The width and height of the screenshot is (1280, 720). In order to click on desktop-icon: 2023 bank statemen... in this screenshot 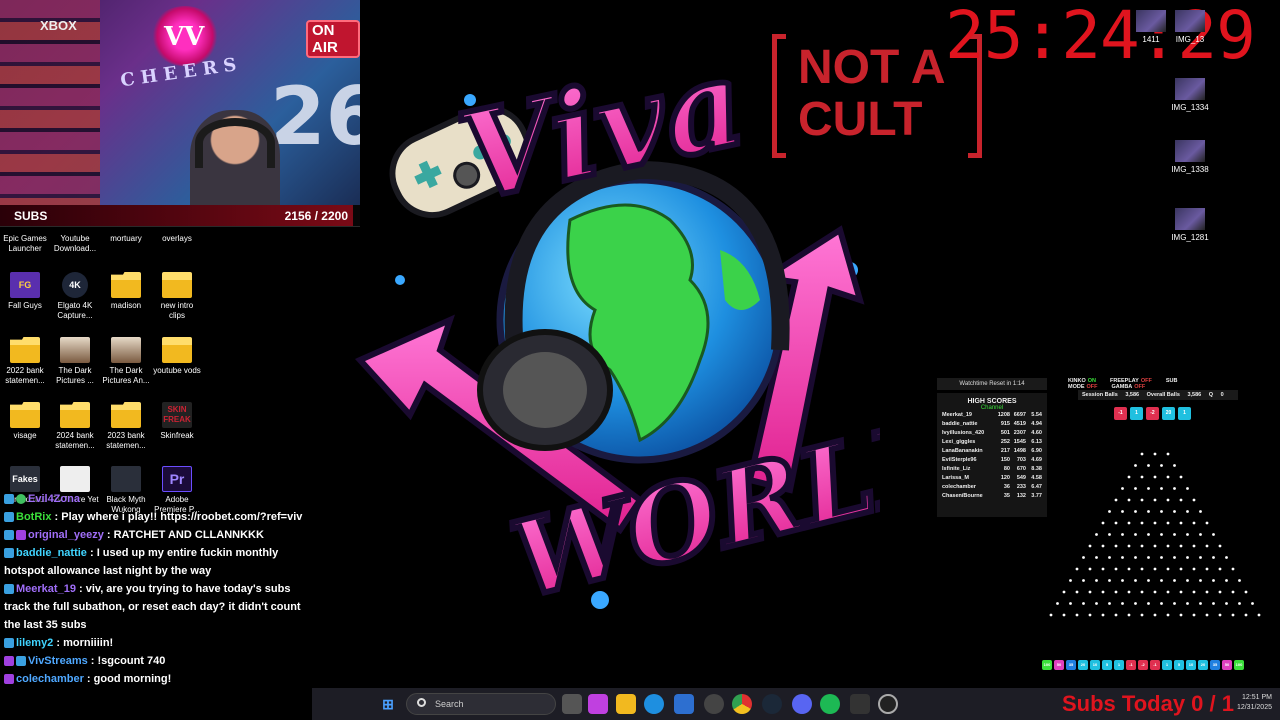, I will do `click(126, 426)`.